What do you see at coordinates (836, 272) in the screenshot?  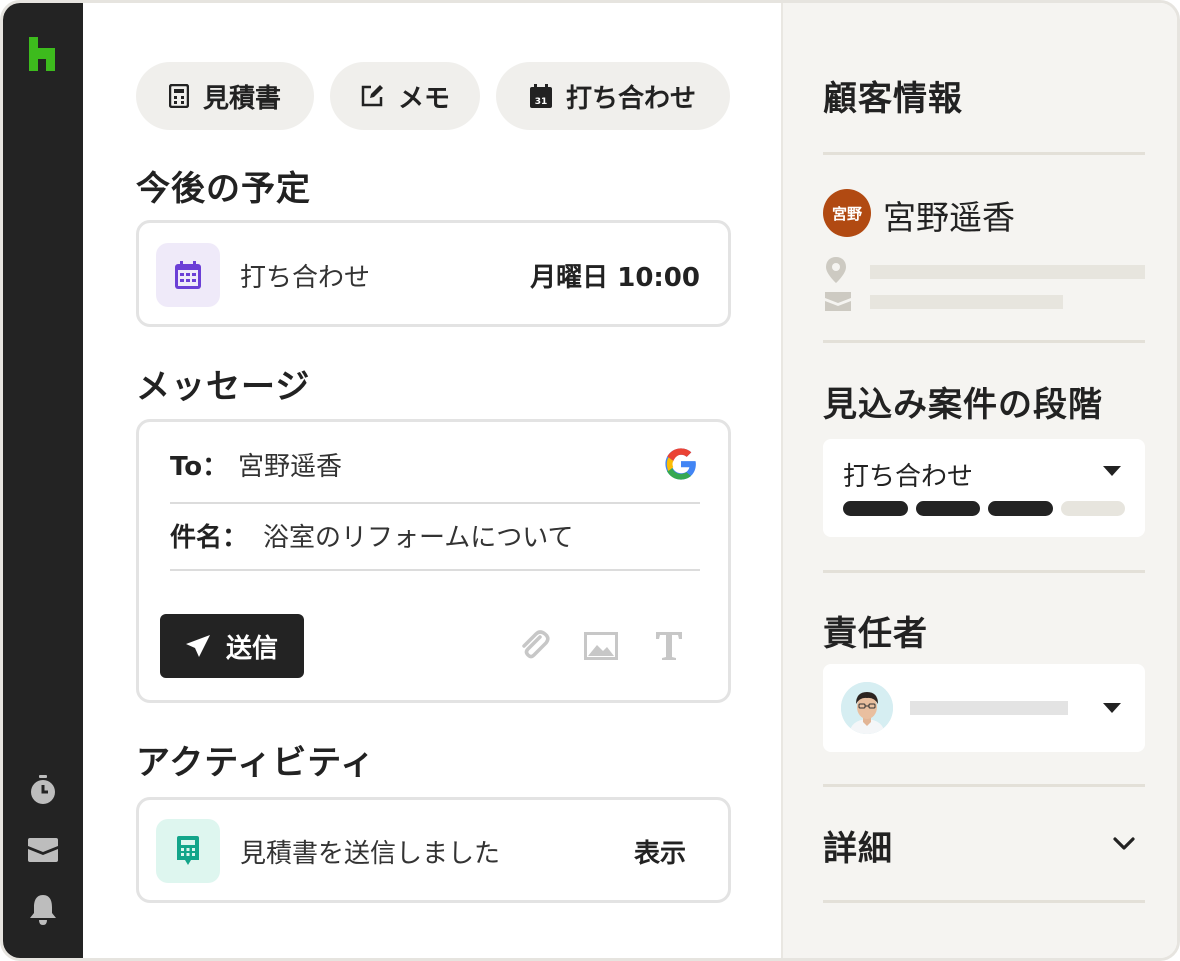 I see `location-pin-icon` at bounding box center [836, 272].